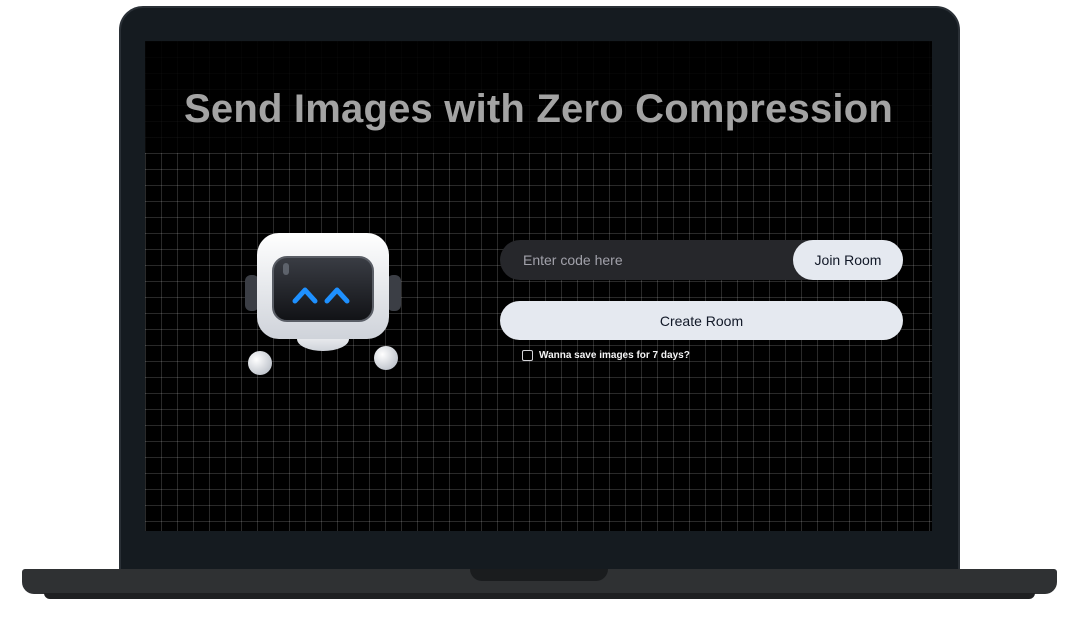 This screenshot has width=1080, height=620. What do you see at coordinates (645, 260) in the screenshot?
I see `room-code-input` at bounding box center [645, 260].